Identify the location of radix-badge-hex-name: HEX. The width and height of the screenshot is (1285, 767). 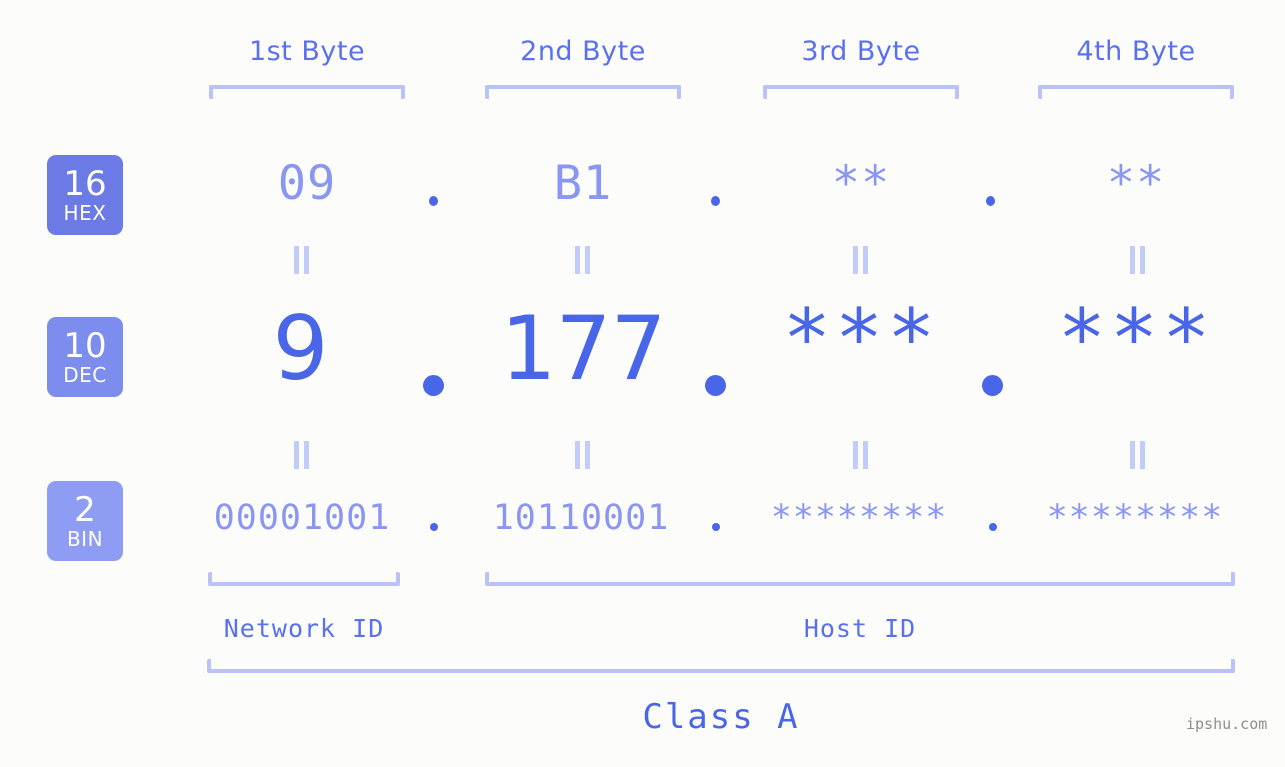
(85, 213).